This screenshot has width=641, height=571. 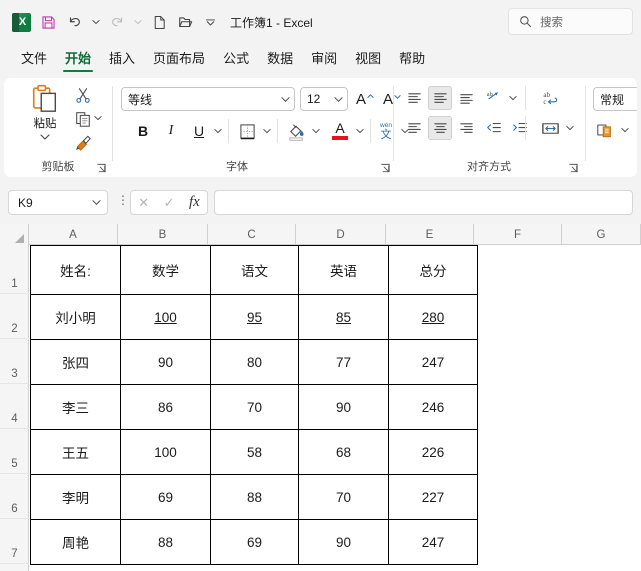 I want to click on cell-c6: 88, so click(x=254, y=497).